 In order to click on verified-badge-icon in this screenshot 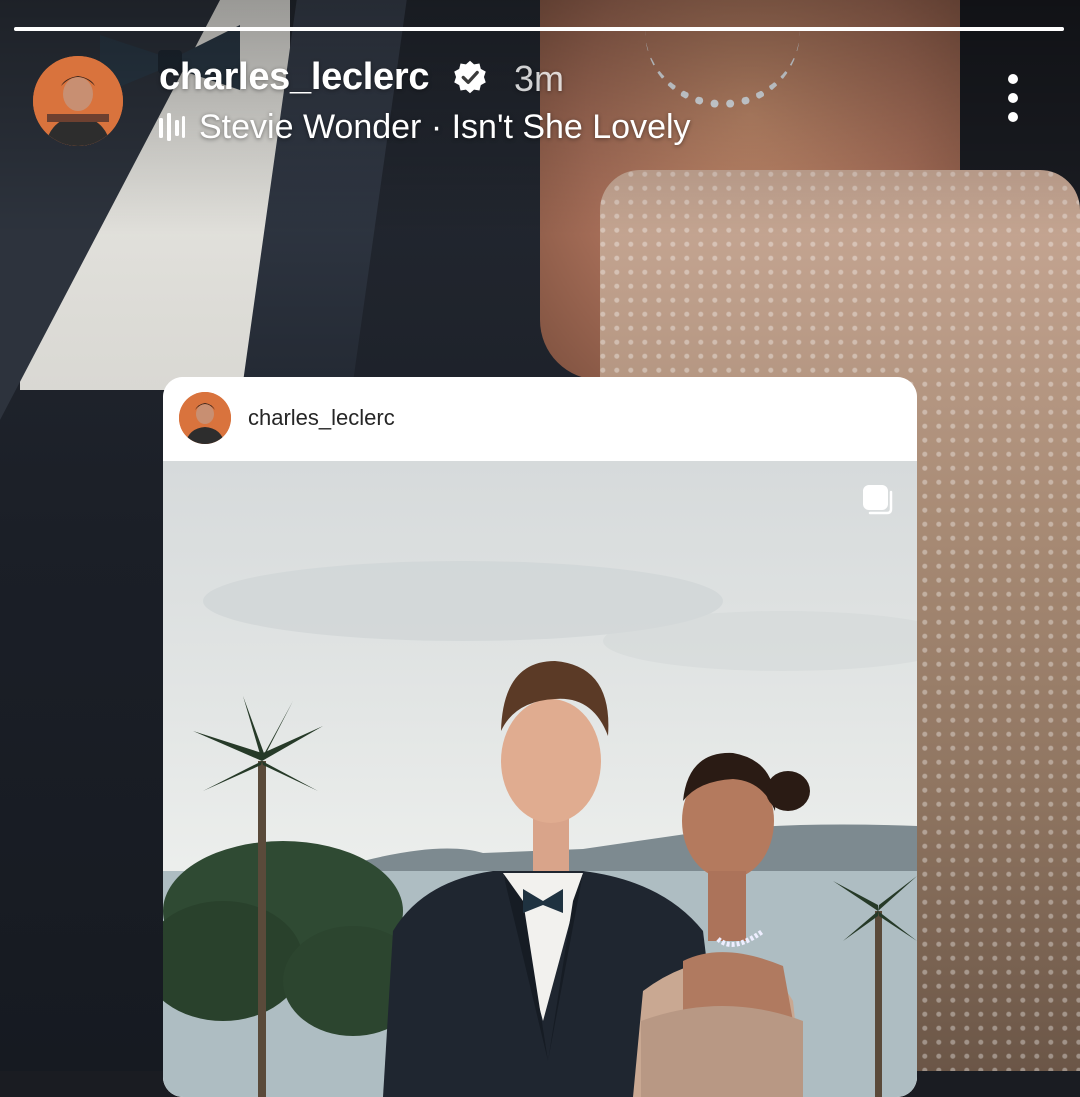, I will do `click(470, 77)`.